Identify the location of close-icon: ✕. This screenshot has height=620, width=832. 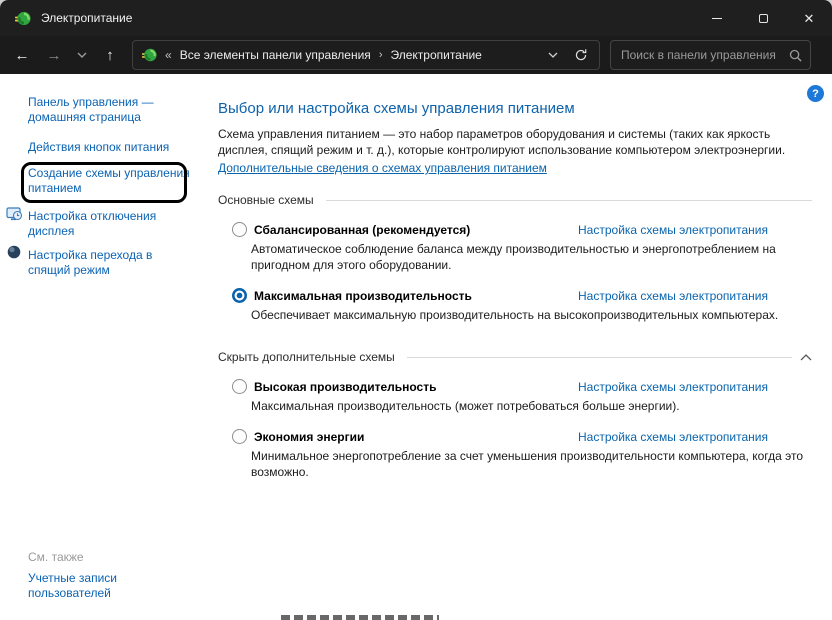
(809, 18).